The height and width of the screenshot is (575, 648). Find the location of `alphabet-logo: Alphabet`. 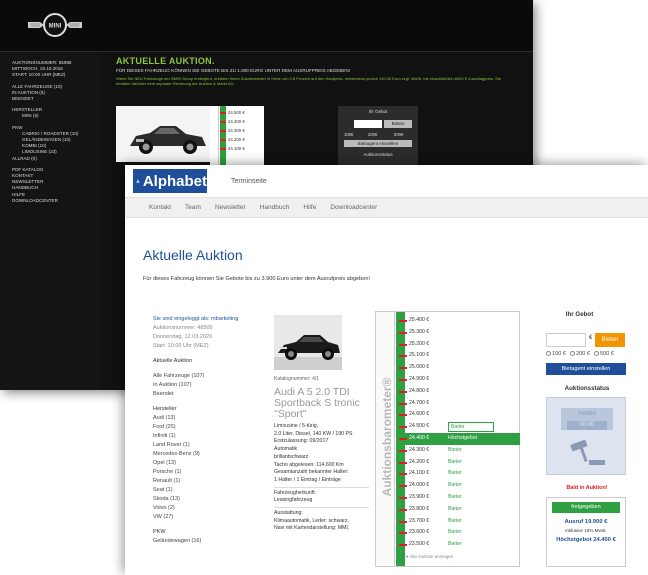

alphabet-logo: Alphabet is located at coordinates (170, 181).